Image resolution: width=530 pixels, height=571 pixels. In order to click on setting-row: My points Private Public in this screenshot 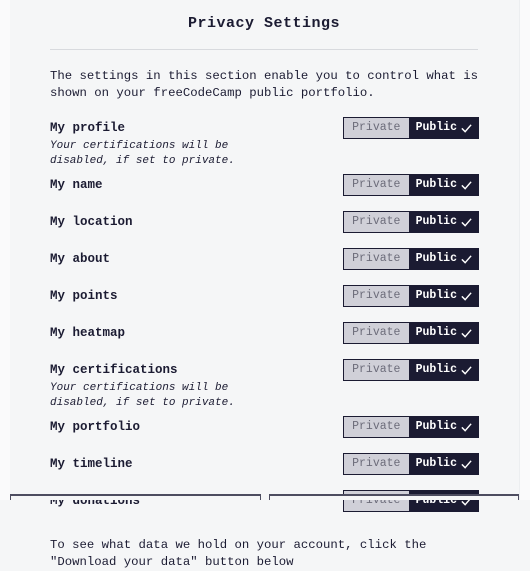, I will do `click(264, 300)`.